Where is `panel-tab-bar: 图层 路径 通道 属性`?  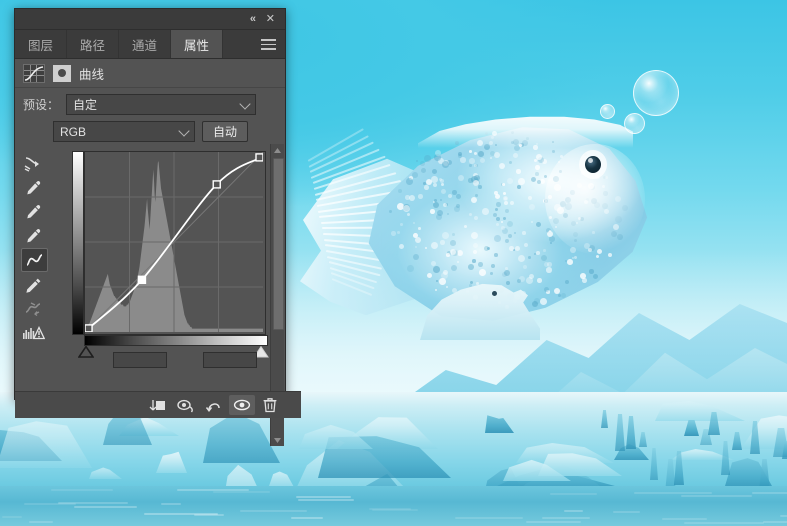
panel-tab-bar: 图层 路径 通道 属性 is located at coordinates (150, 44).